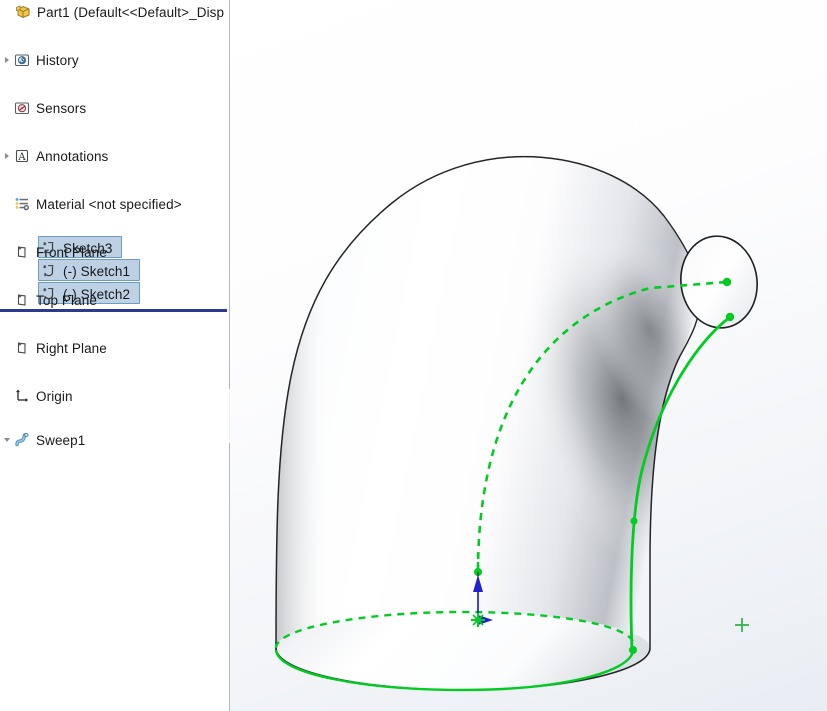 This screenshot has height=711, width=827. What do you see at coordinates (114, 440) in the screenshot?
I see `tree-item-sweep1: Sweep1` at bounding box center [114, 440].